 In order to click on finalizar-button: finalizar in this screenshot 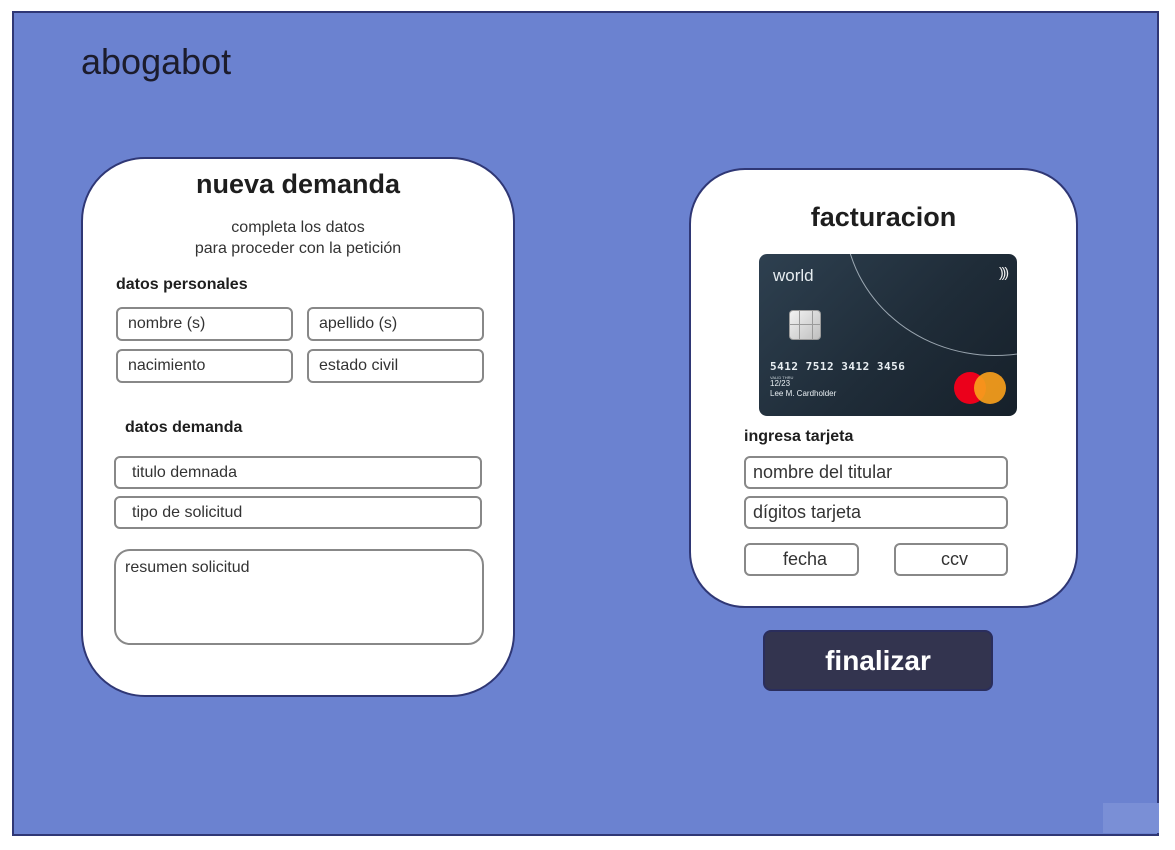, I will do `click(878, 660)`.